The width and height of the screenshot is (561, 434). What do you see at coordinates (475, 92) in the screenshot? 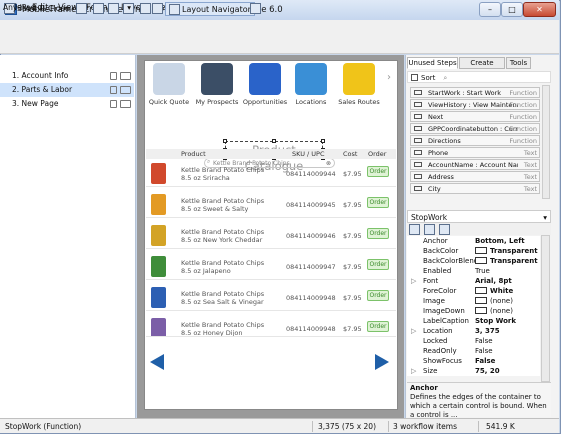
I see `step-item: StartWork : Start Work Function` at bounding box center [475, 92].